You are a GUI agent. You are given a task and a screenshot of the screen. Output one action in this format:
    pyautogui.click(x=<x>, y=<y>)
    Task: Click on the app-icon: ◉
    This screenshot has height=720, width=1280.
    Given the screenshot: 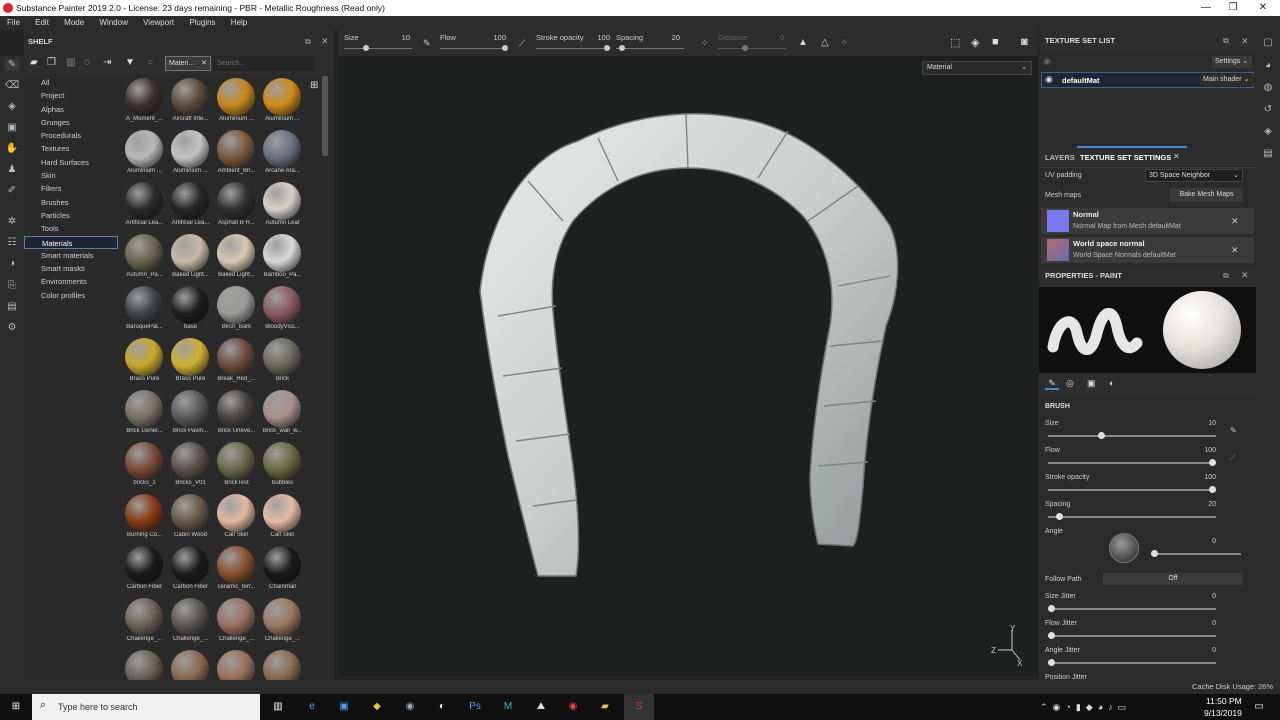 What is the action you would take?
    pyautogui.click(x=410, y=707)
    